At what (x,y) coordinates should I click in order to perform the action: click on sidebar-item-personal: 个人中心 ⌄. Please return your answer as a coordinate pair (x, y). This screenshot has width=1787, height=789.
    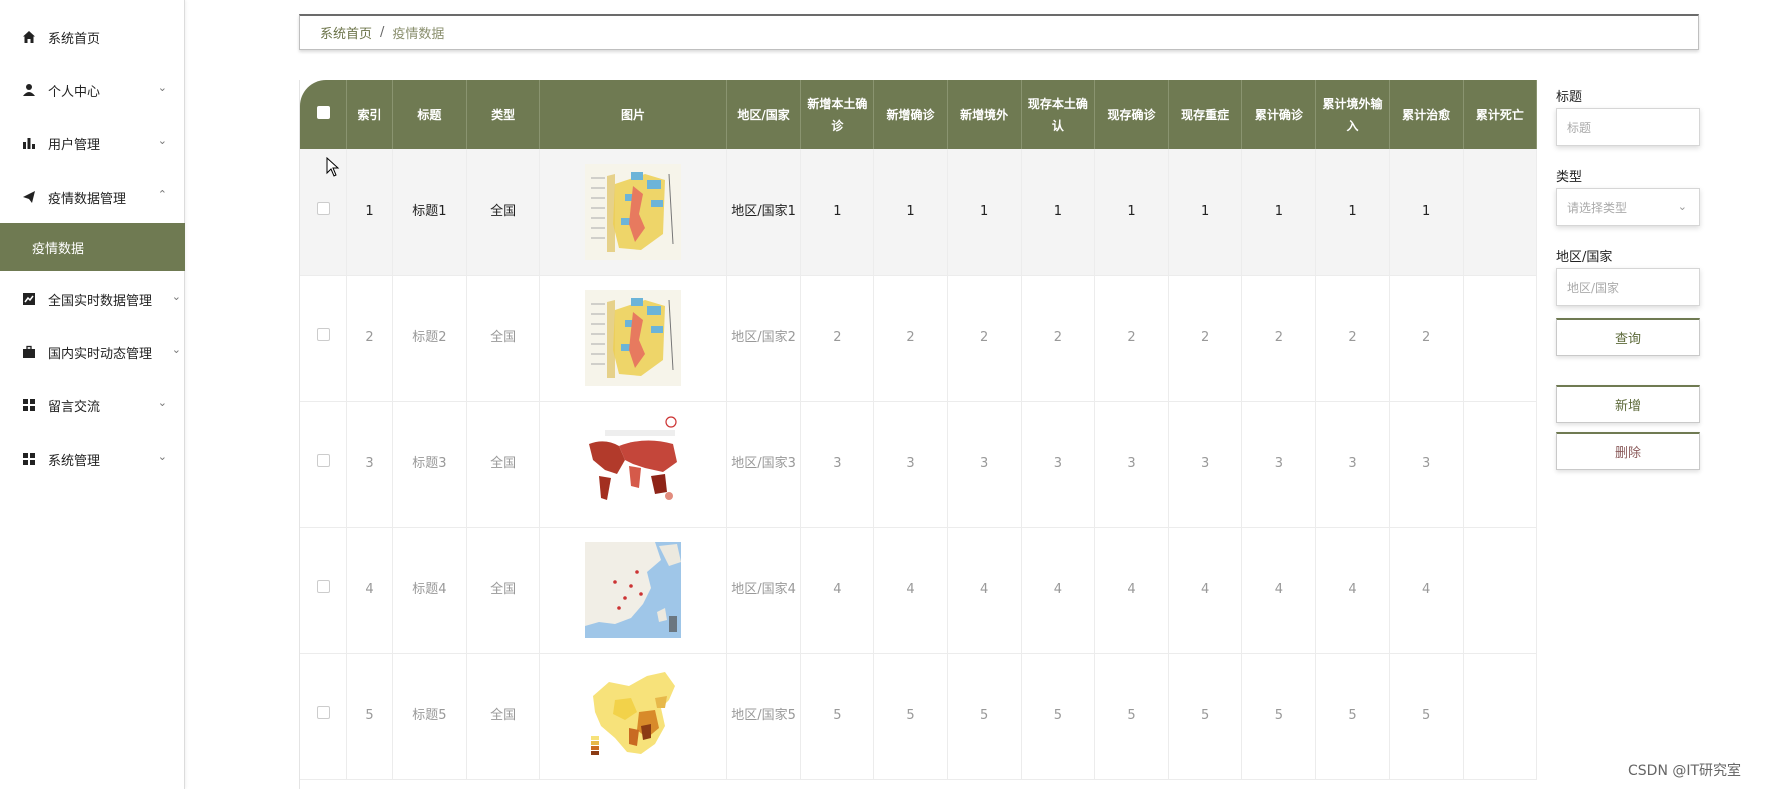
    Looking at the image, I should click on (92, 90).